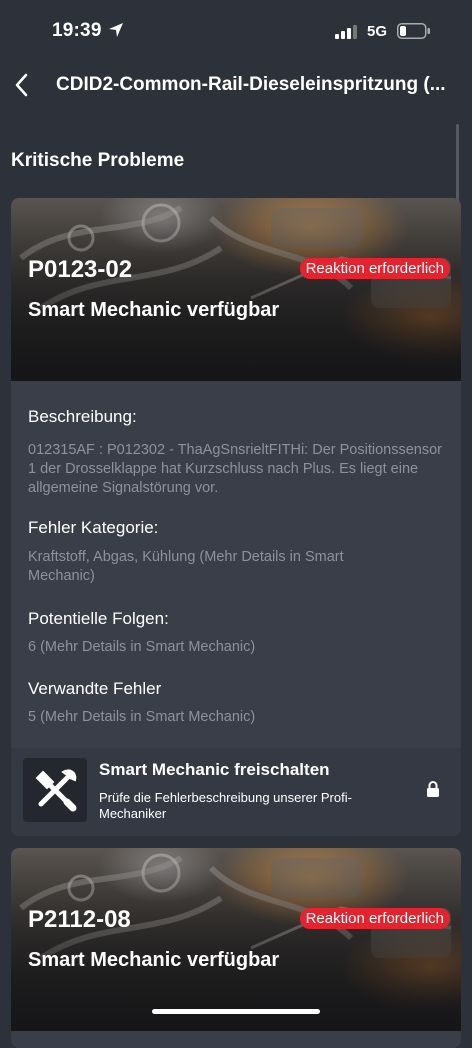 The height and width of the screenshot is (1048, 472). Describe the element at coordinates (414, 33) in the screenshot. I see `battery-icon` at that location.